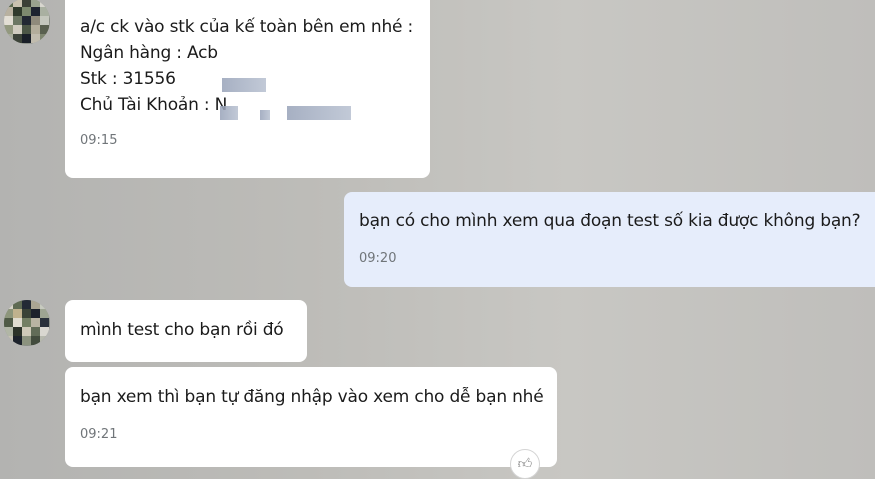  I want to click on message-timestamp: 09:15, so click(99, 140).